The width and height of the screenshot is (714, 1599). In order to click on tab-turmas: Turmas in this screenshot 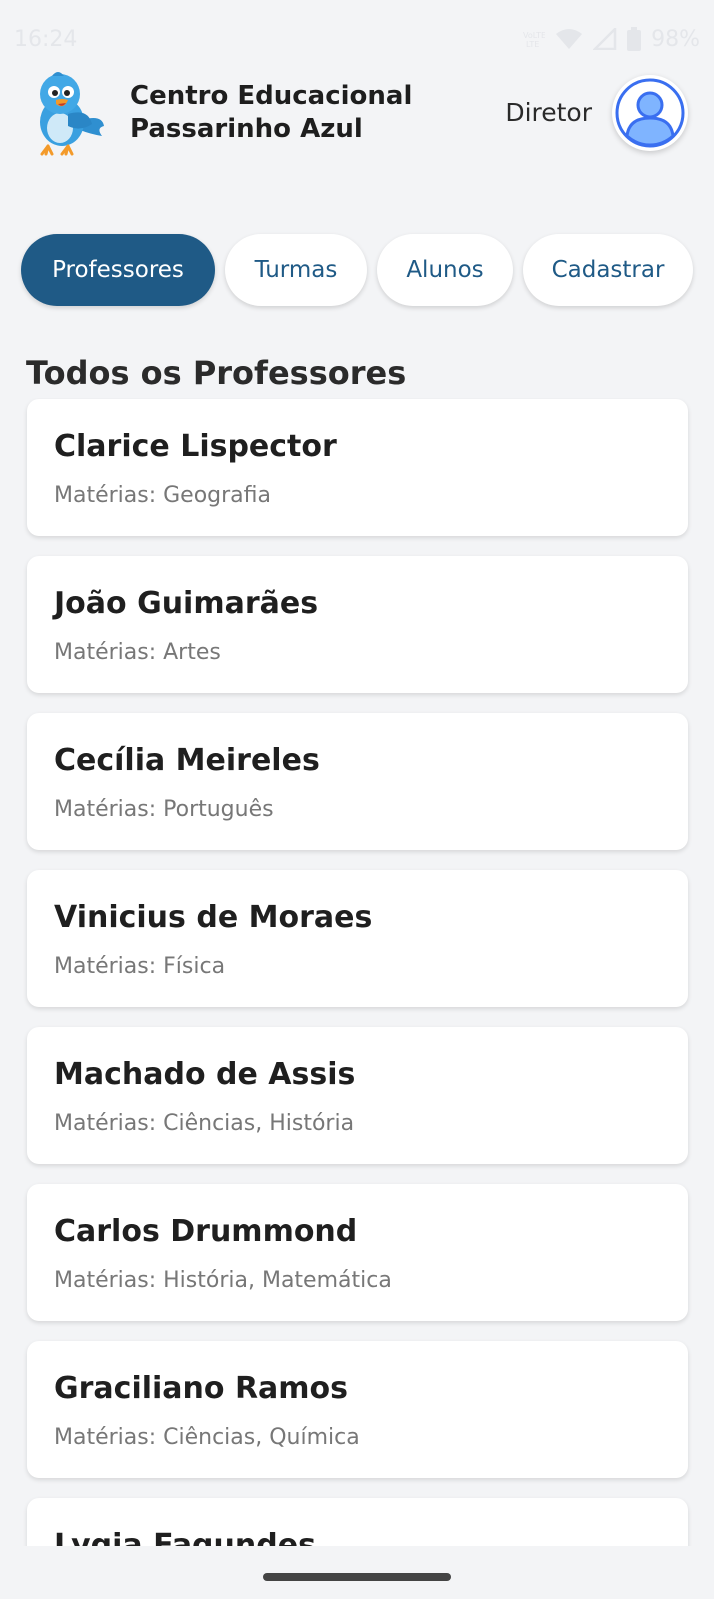, I will do `click(296, 270)`.